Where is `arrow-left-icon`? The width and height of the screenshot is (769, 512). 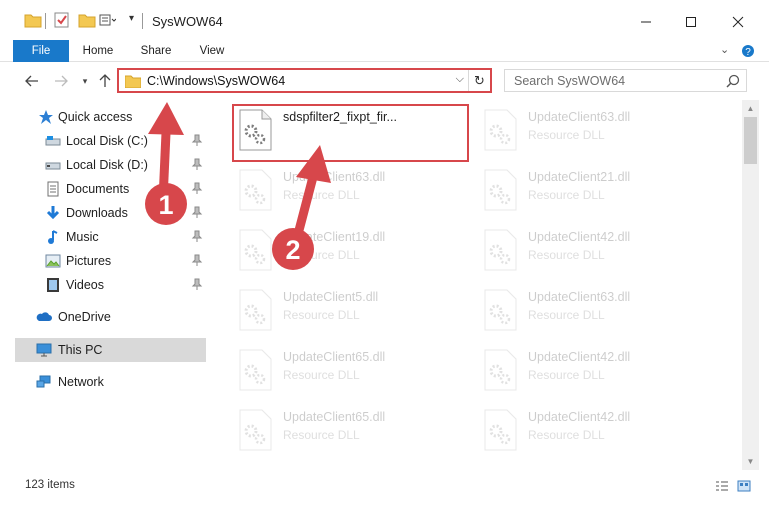 arrow-left-icon is located at coordinates (31, 81).